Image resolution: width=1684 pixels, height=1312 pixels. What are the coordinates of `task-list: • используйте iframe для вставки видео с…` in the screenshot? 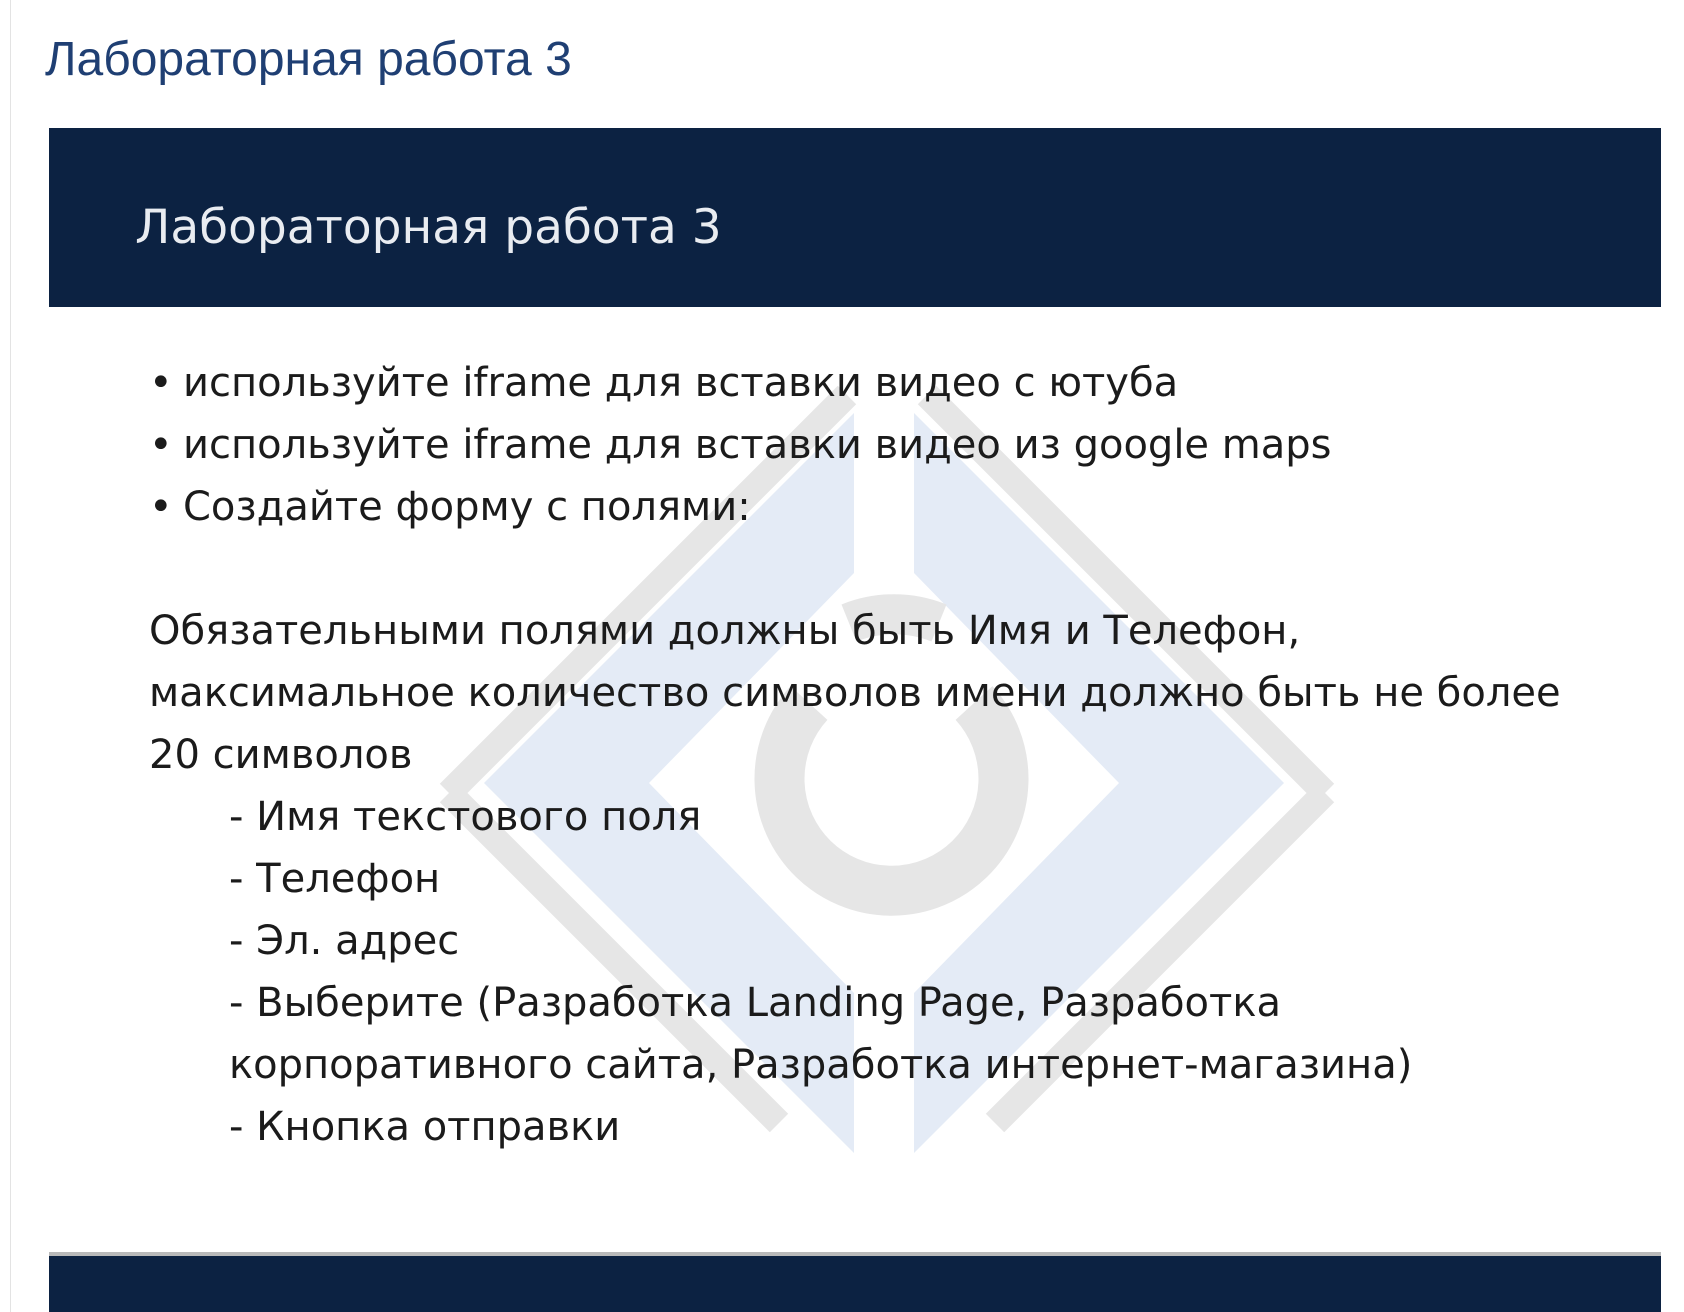 It's located at (864, 445).